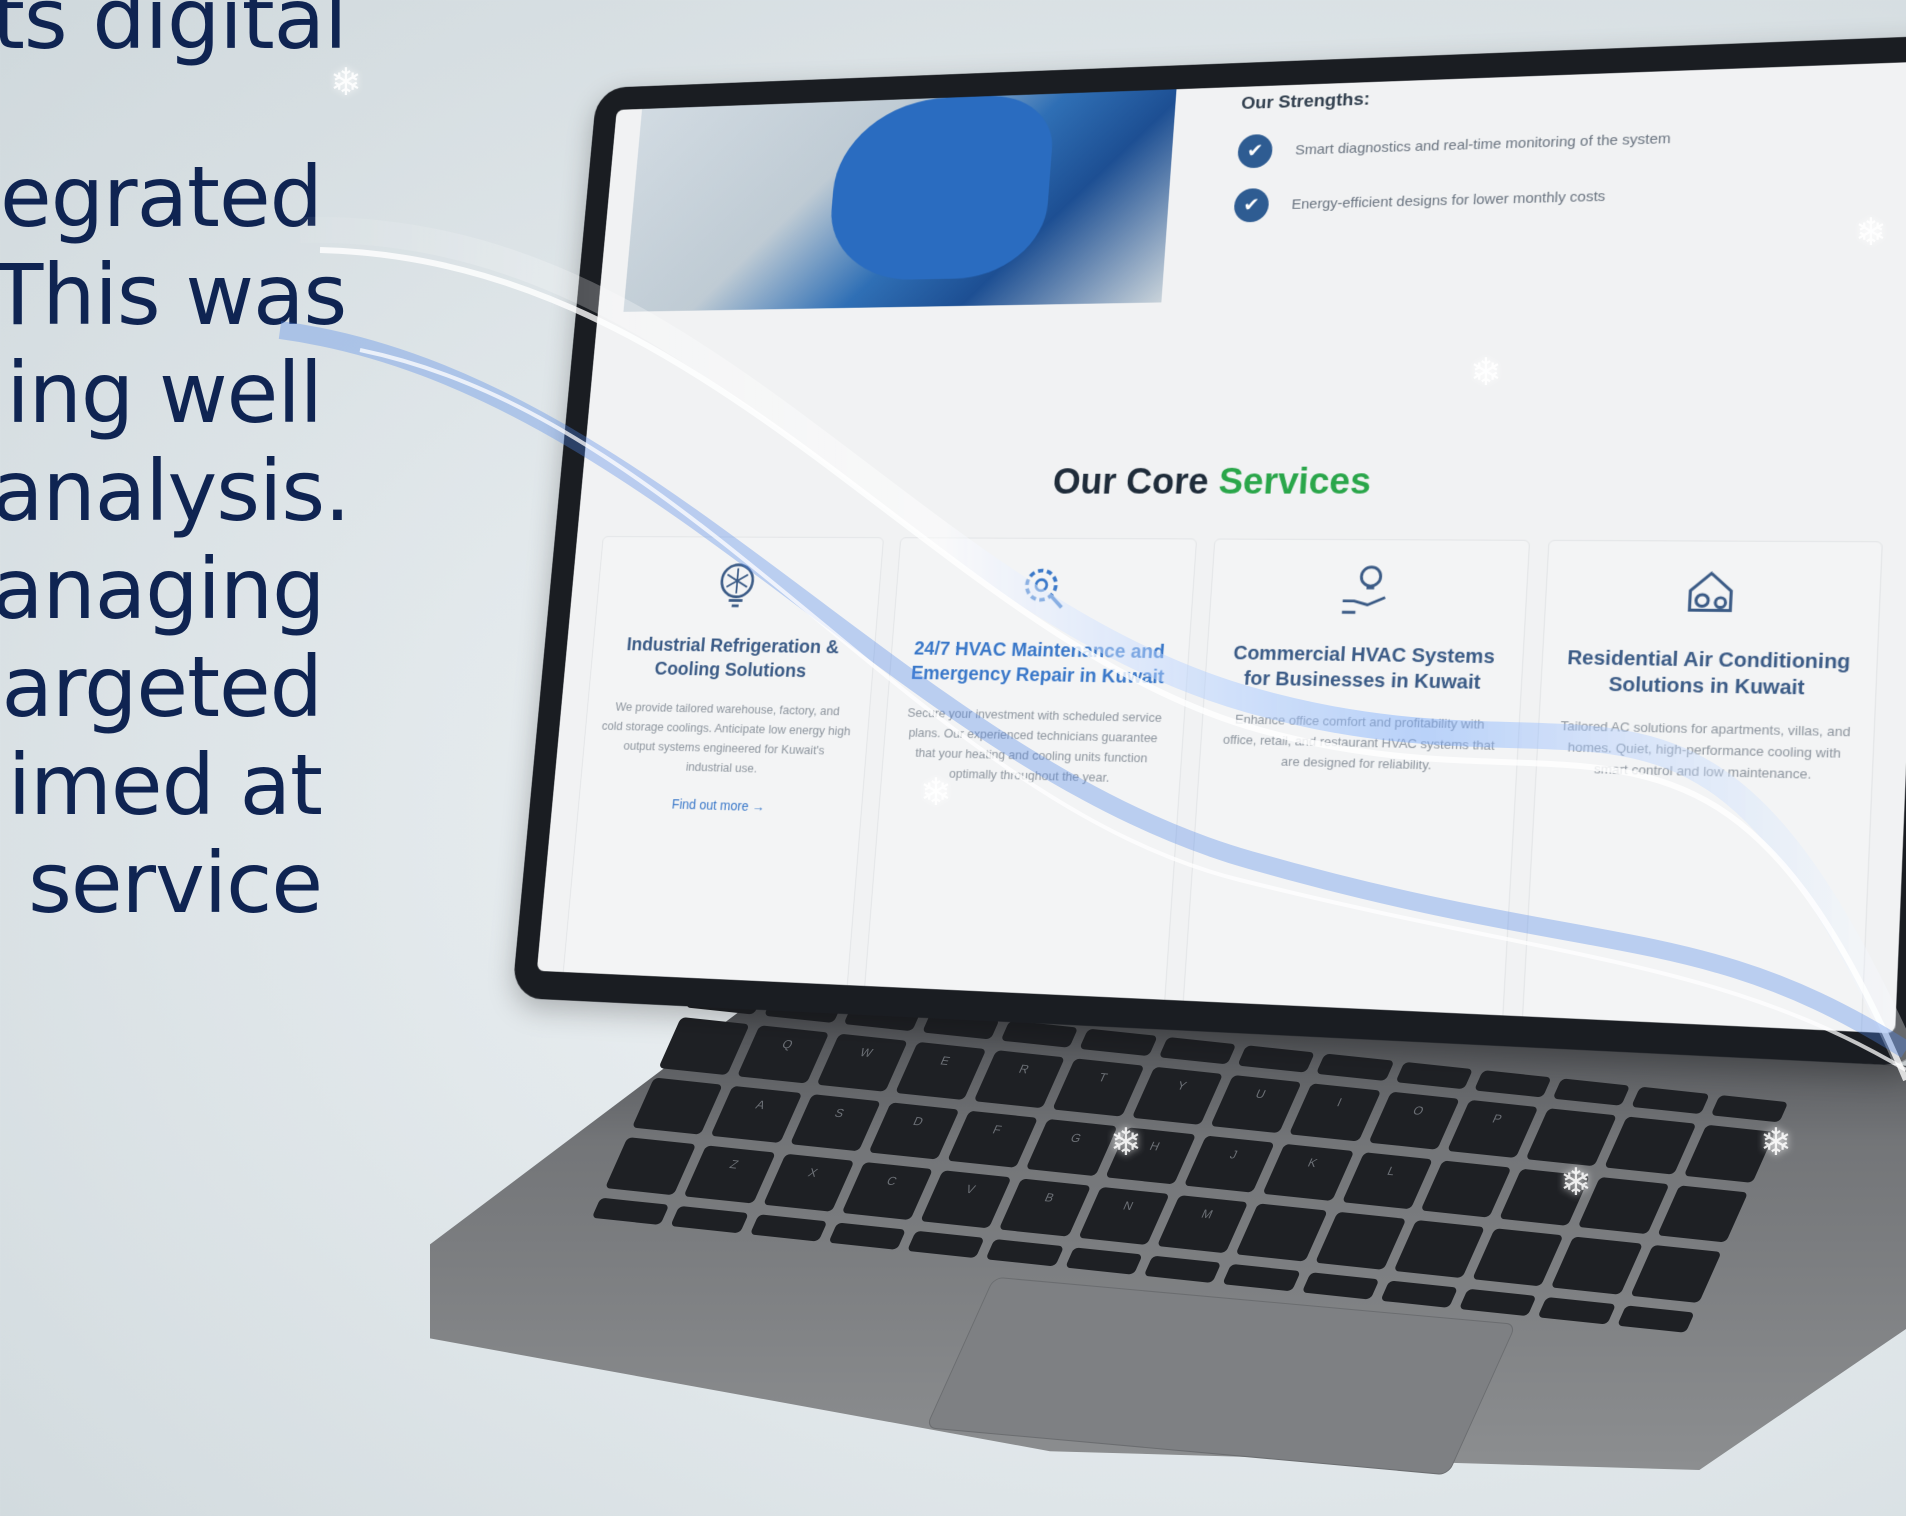 This screenshot has width=1906, height=1516. Describe the element at coordinates (1366, 589) in the screenshot. I see `hand-lightbulb-icon` at that location.